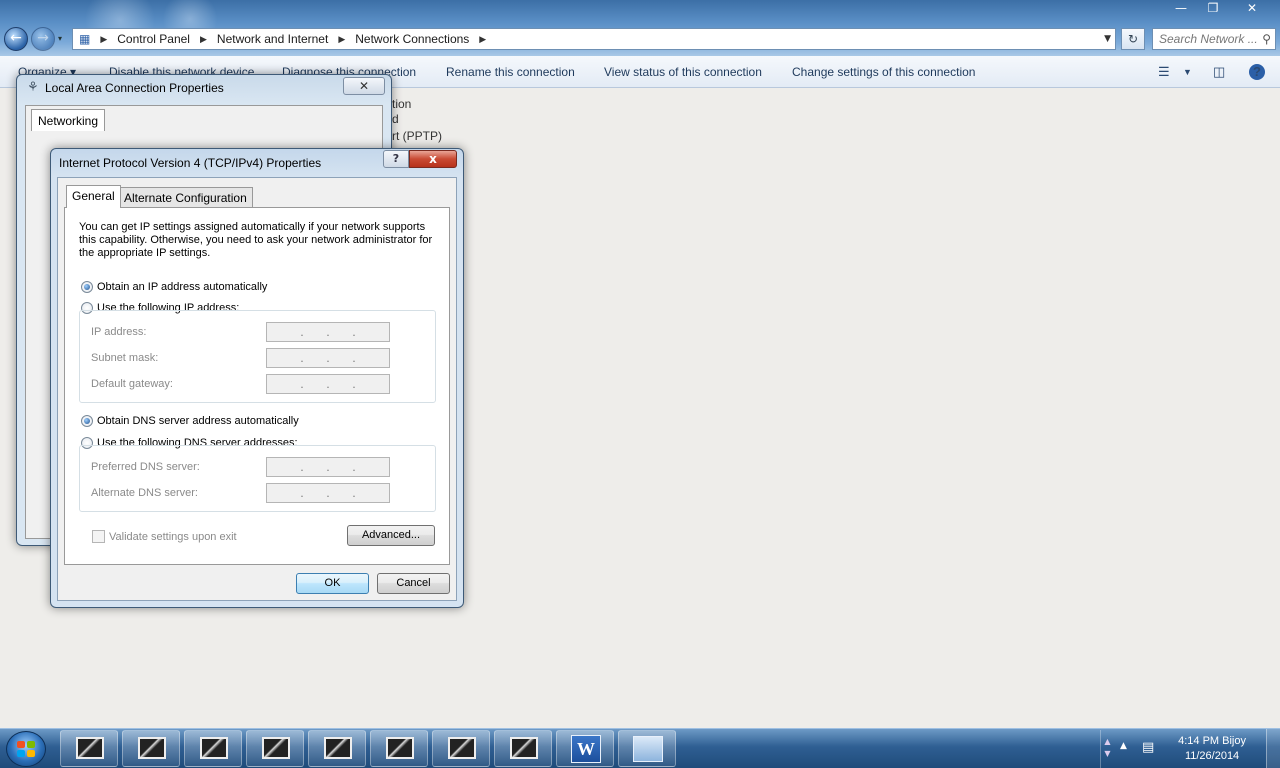  Describe the element at coordinates (1187, 72) in the screenshot. I see `view-dropdown-icon: ▼` at that location.